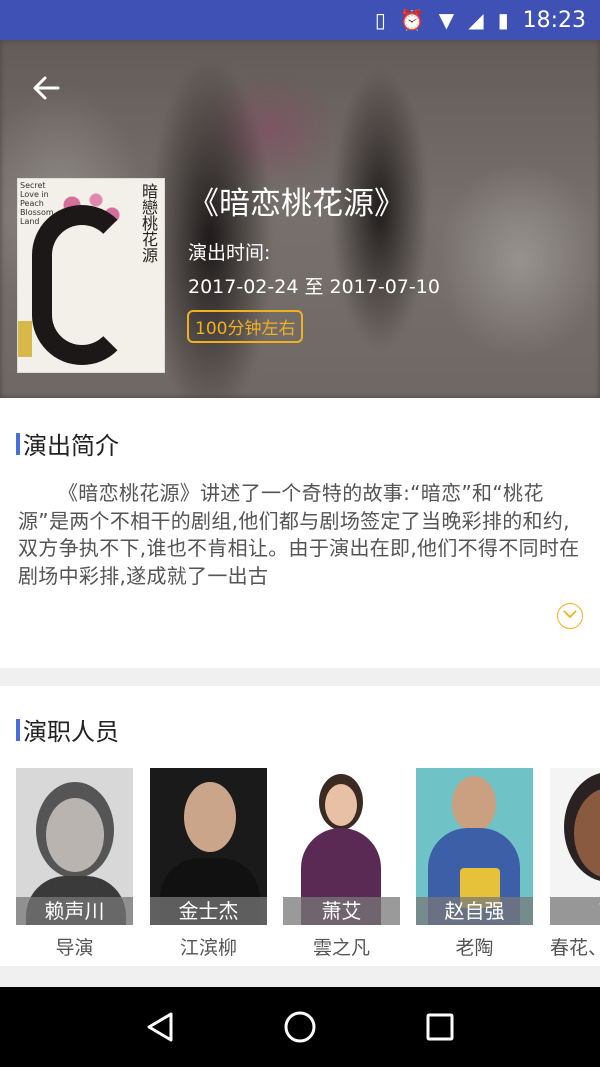  I want to click on cast-role: 江滨柳, so click(208, 947).